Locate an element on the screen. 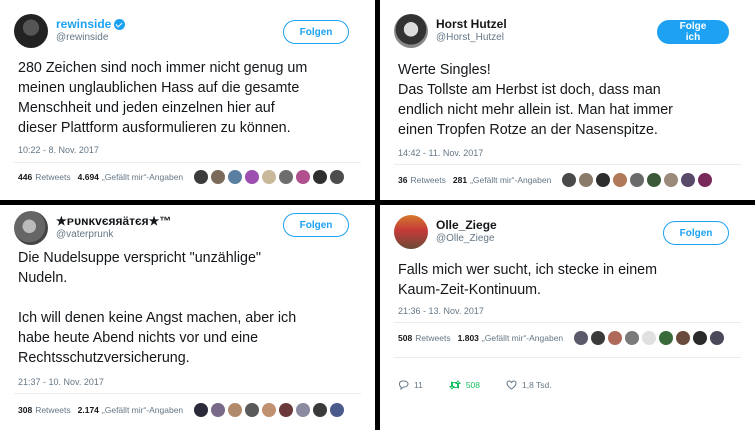 Image resolution: width=755 pixels, height=430 pixels. tweet-timestamp: 21:37 - 10. Nov. 2017 is located at coordinates (61, 382).